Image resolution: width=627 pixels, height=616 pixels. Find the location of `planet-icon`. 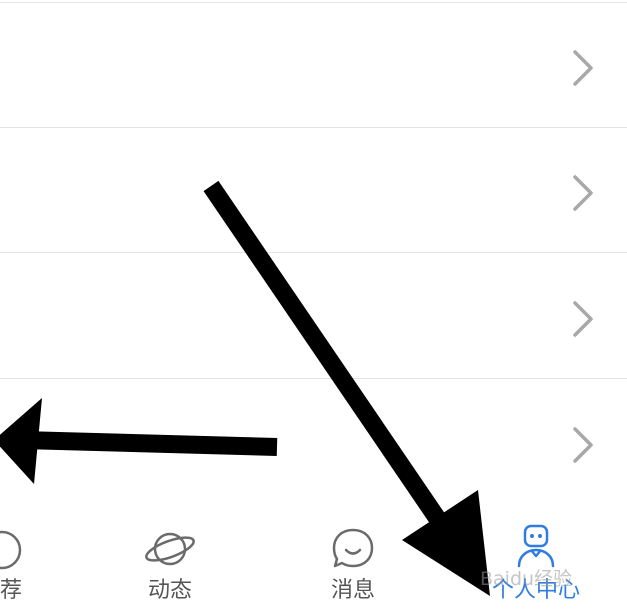

planet-icon is located at coordinates (170, 549).